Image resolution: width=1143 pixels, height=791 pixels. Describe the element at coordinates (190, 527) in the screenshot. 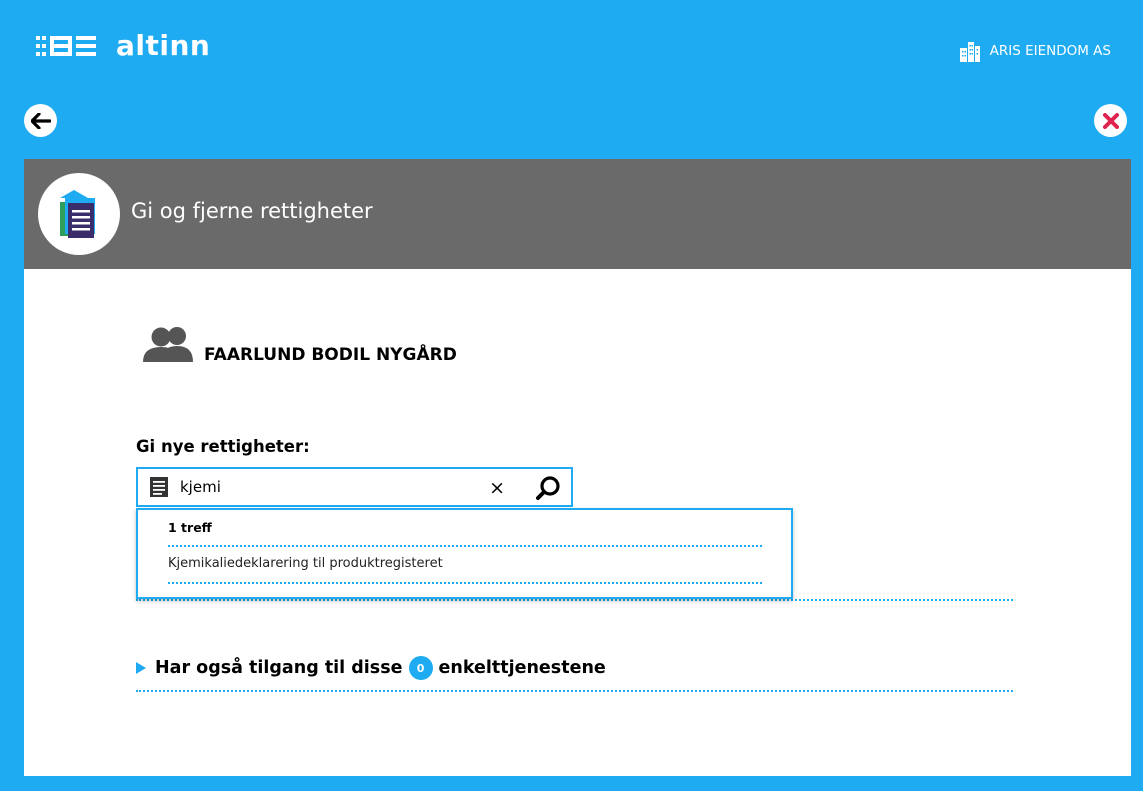

I see `result-count: 1 treff` at that location.